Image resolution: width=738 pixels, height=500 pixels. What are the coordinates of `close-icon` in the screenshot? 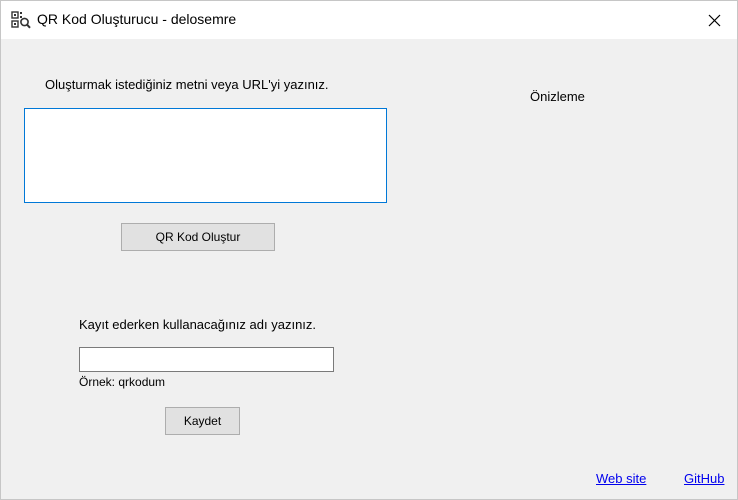 It's located at (714, 20).